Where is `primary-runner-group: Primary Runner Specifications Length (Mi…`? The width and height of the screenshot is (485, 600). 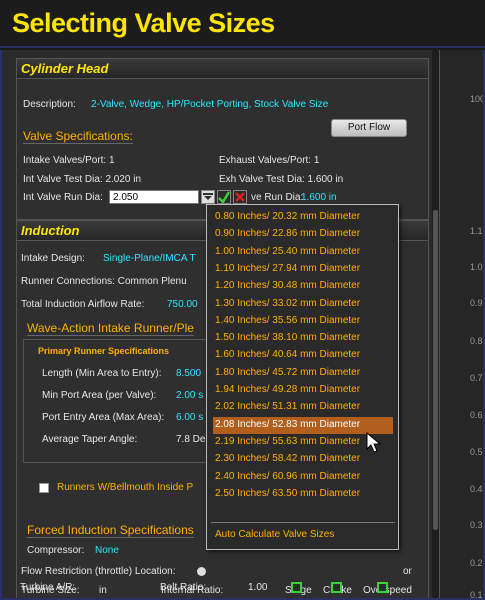 primary-runner-group: Primary Runner Specifications Length (Mi… is located at coordinates (118, 401).